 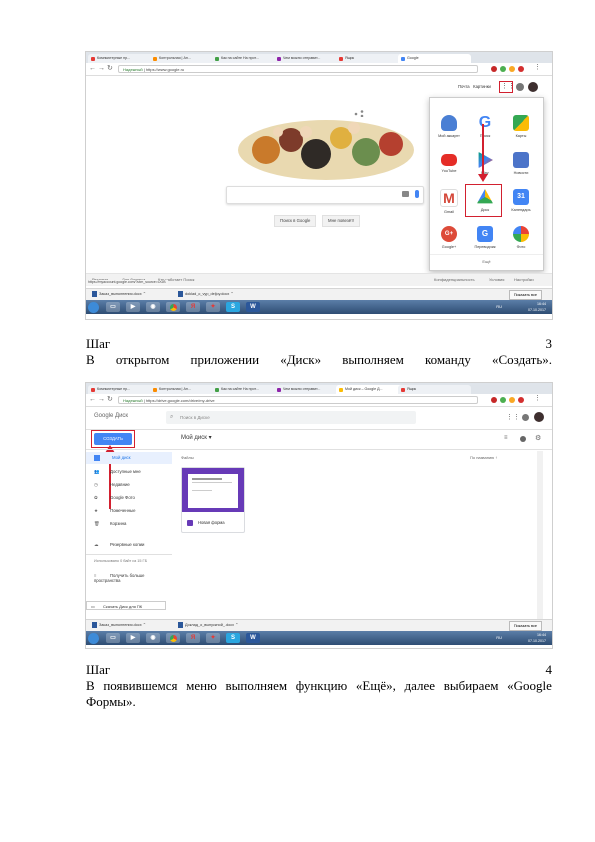 What do you see at coordinates (405, 194) in the screenshot?
I see `keyboard-icon` at bounding box center [405, 194].